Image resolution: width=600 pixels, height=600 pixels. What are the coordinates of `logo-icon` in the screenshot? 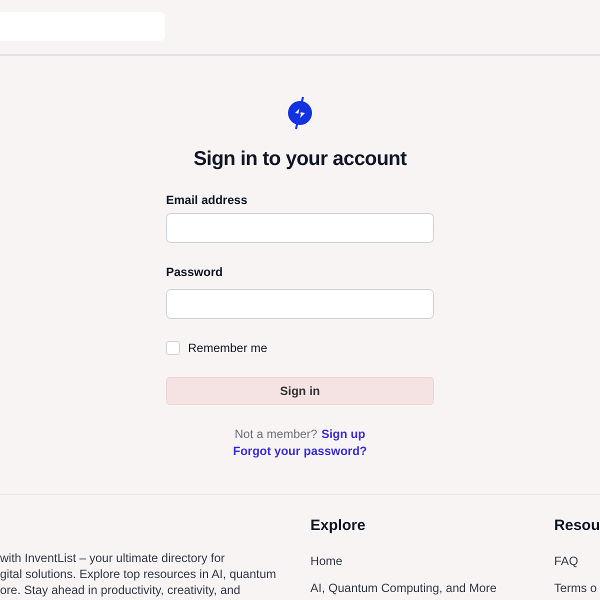 It's located at (300, 113).